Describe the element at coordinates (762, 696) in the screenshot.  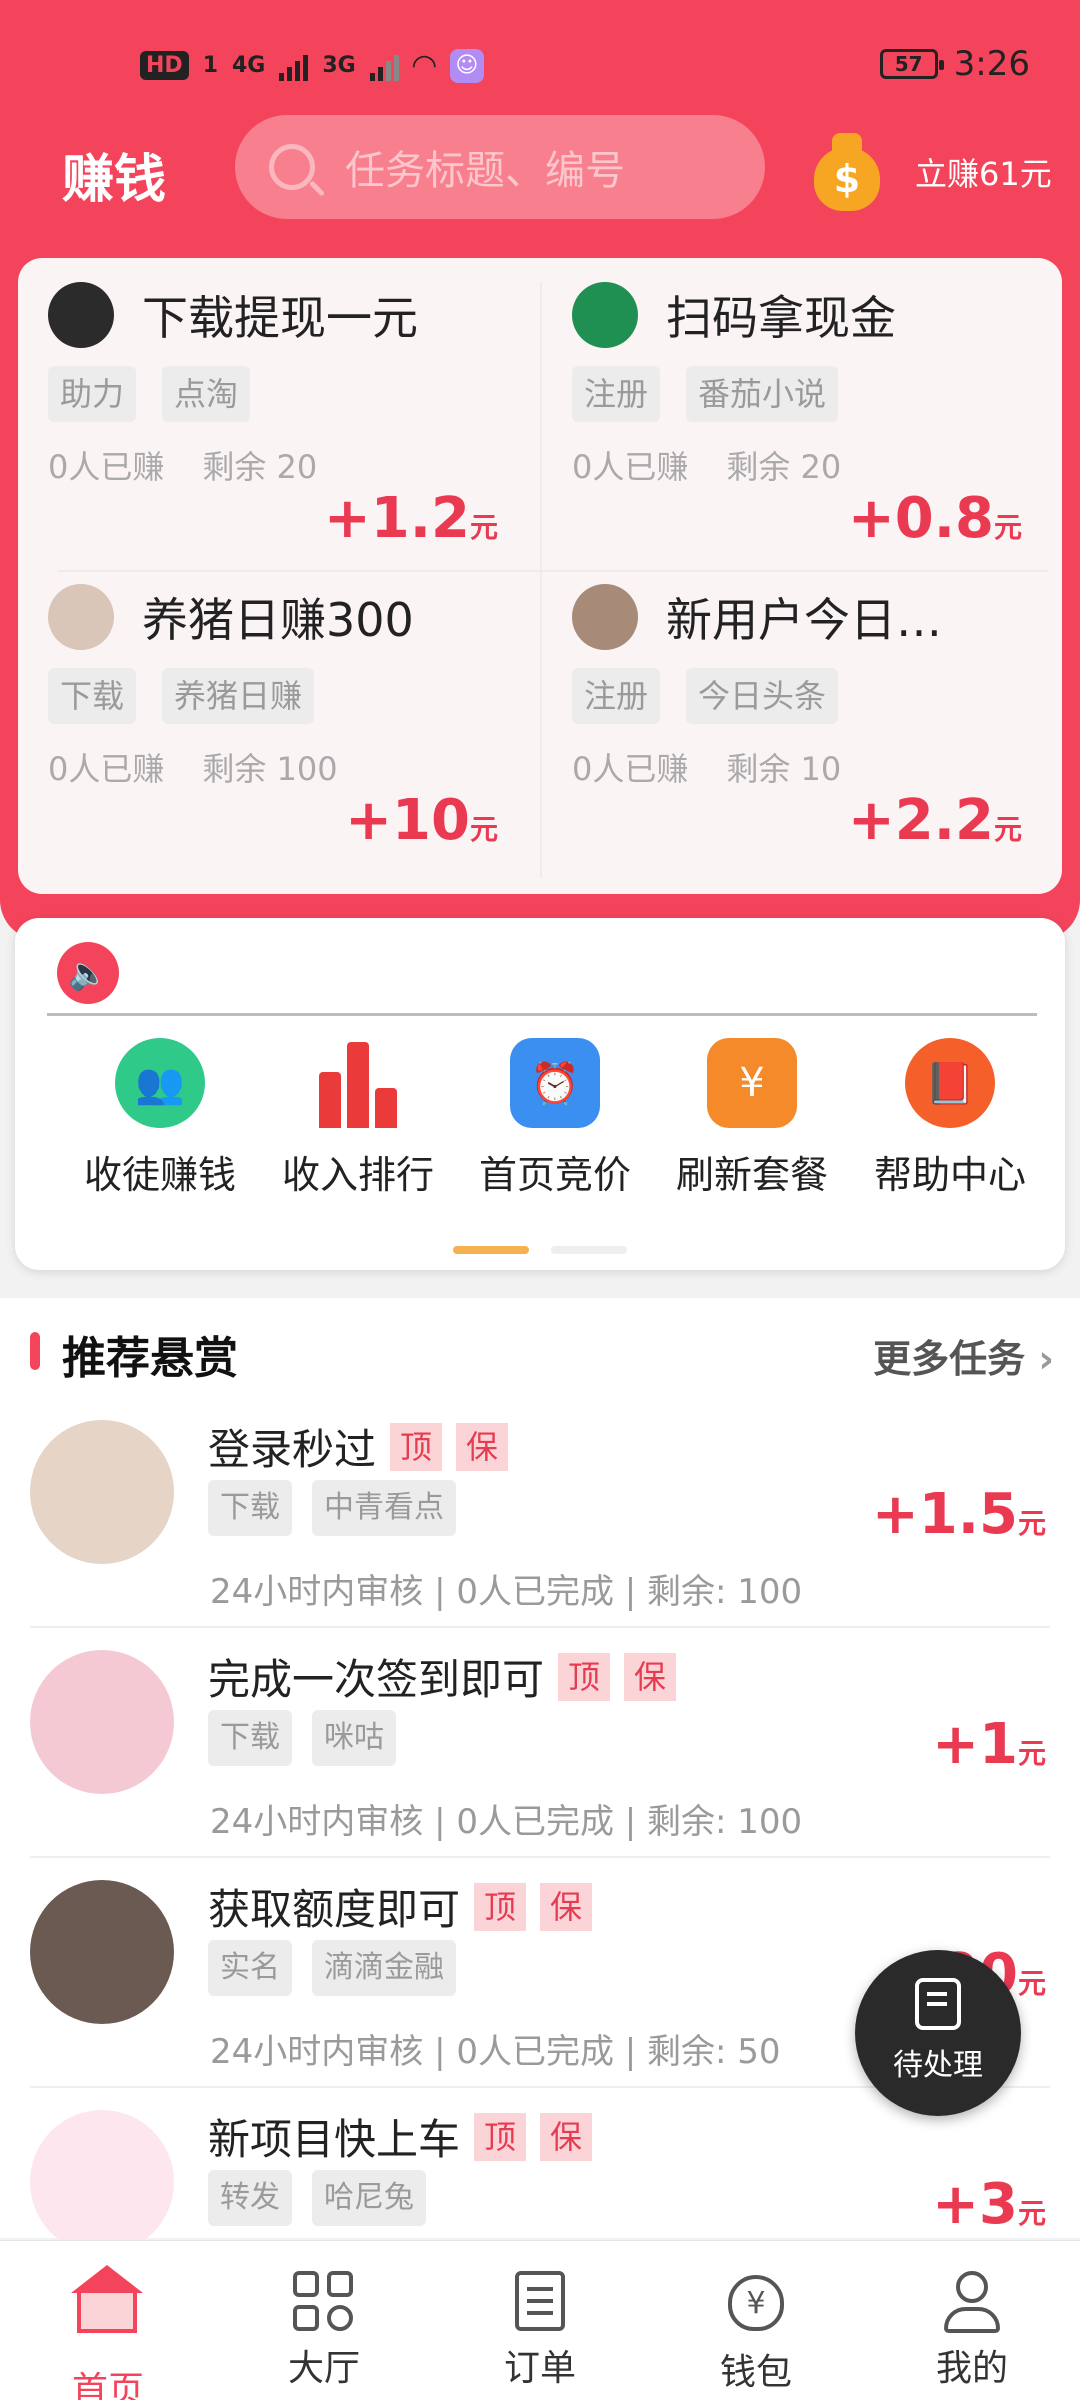
I see `task-tag: 今日头条` at that location.